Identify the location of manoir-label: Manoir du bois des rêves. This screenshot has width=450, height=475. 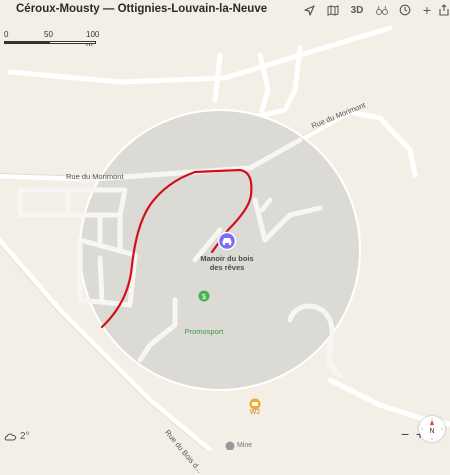
(227, 263).